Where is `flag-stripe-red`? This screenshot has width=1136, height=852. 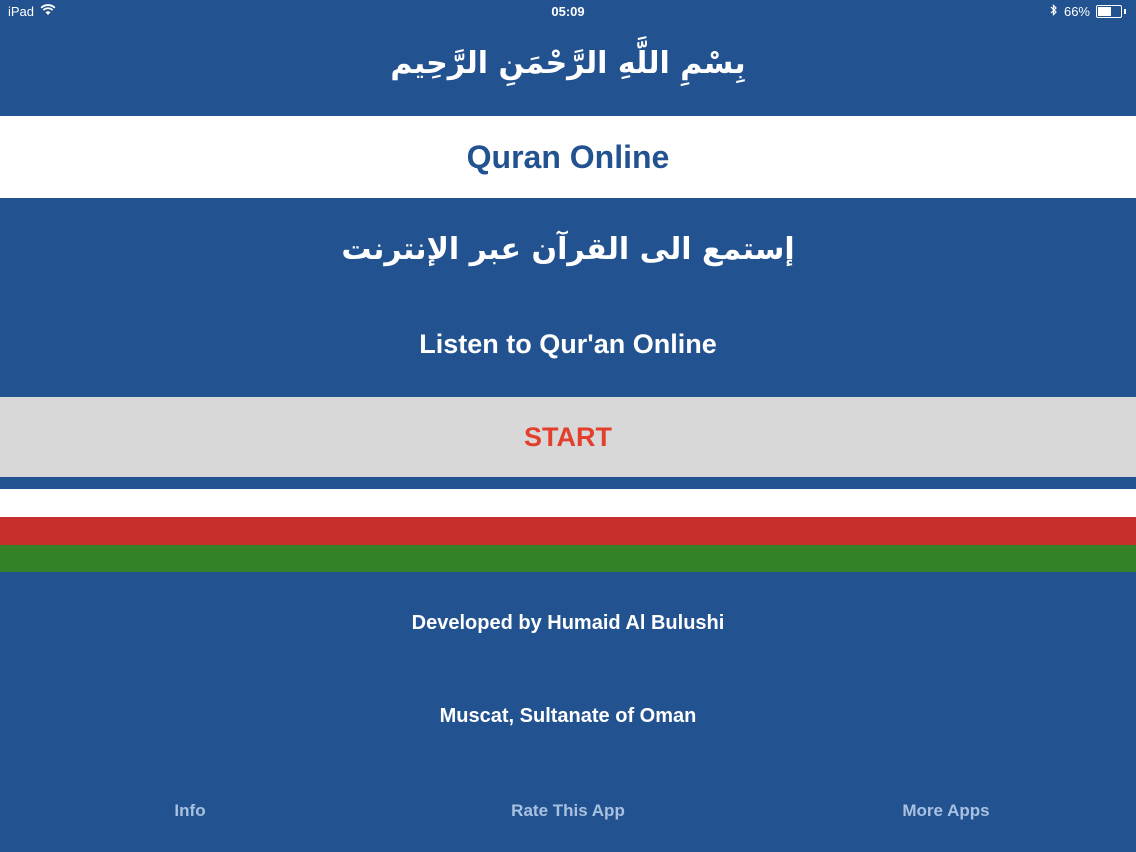 flag-stripe-red is located at coordinates (568, 531).